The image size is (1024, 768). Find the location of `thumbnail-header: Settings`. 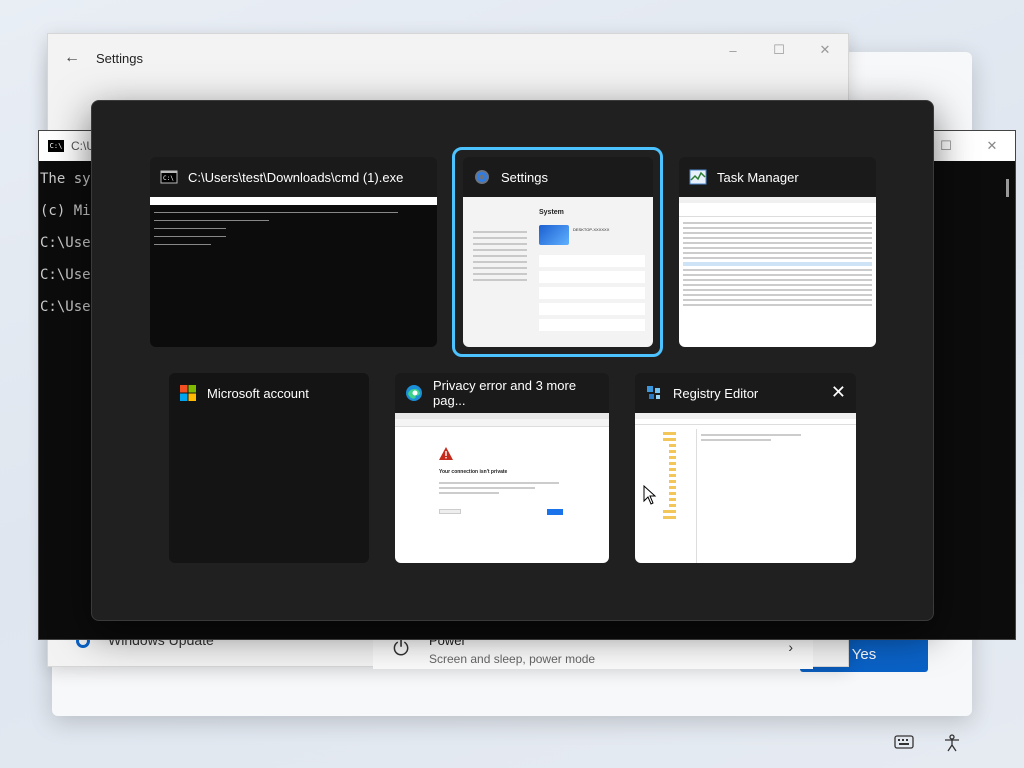

thumbnail-header: Settings is located at coordinates (558, 177).